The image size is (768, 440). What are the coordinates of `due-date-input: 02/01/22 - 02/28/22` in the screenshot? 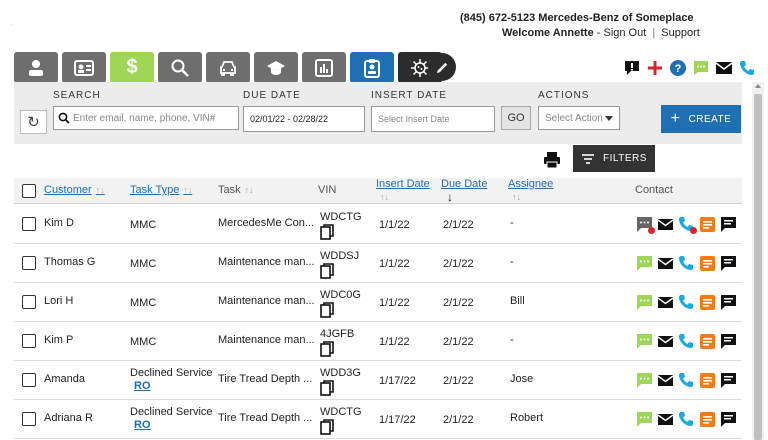 It's located at (304, 119).